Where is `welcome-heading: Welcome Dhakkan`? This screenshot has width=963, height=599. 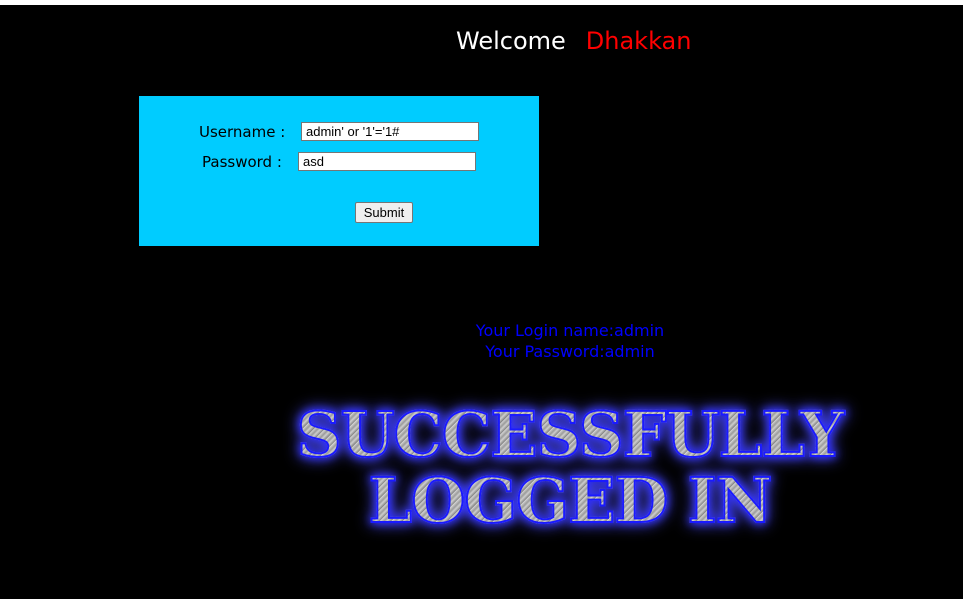
welcome-heading: Welcome Dhakkan is located at coordinates (573, 41).